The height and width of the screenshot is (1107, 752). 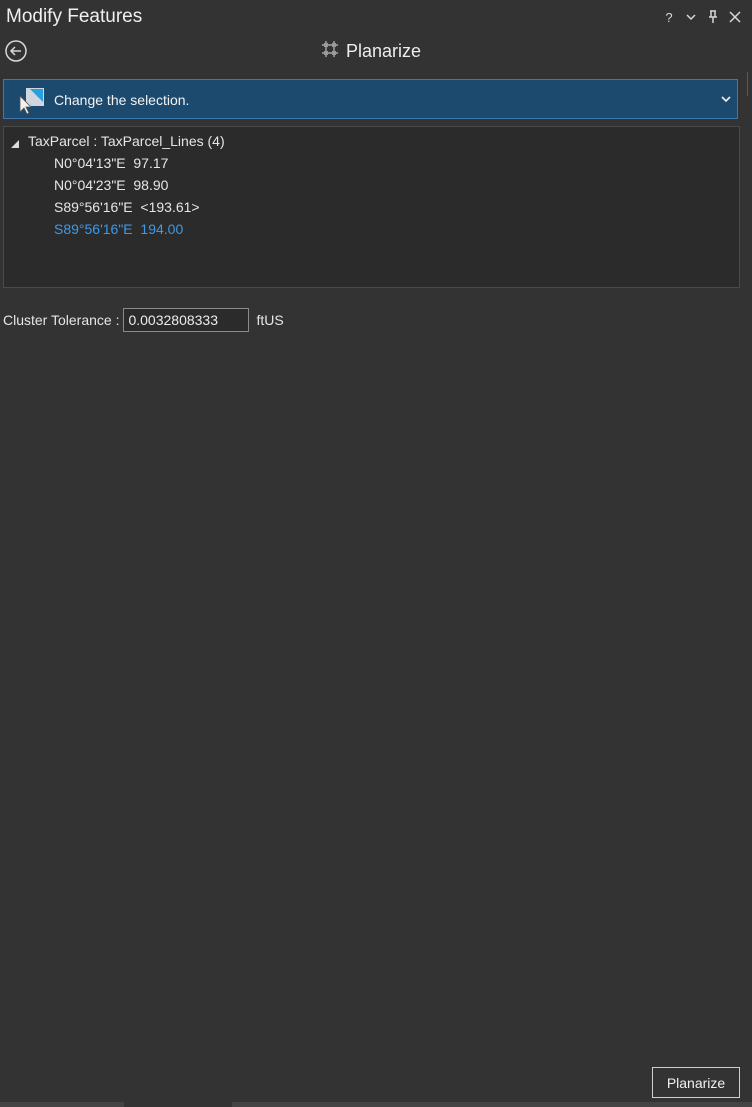 I want to click on help-icon: ?, so click(x=669, y=17).